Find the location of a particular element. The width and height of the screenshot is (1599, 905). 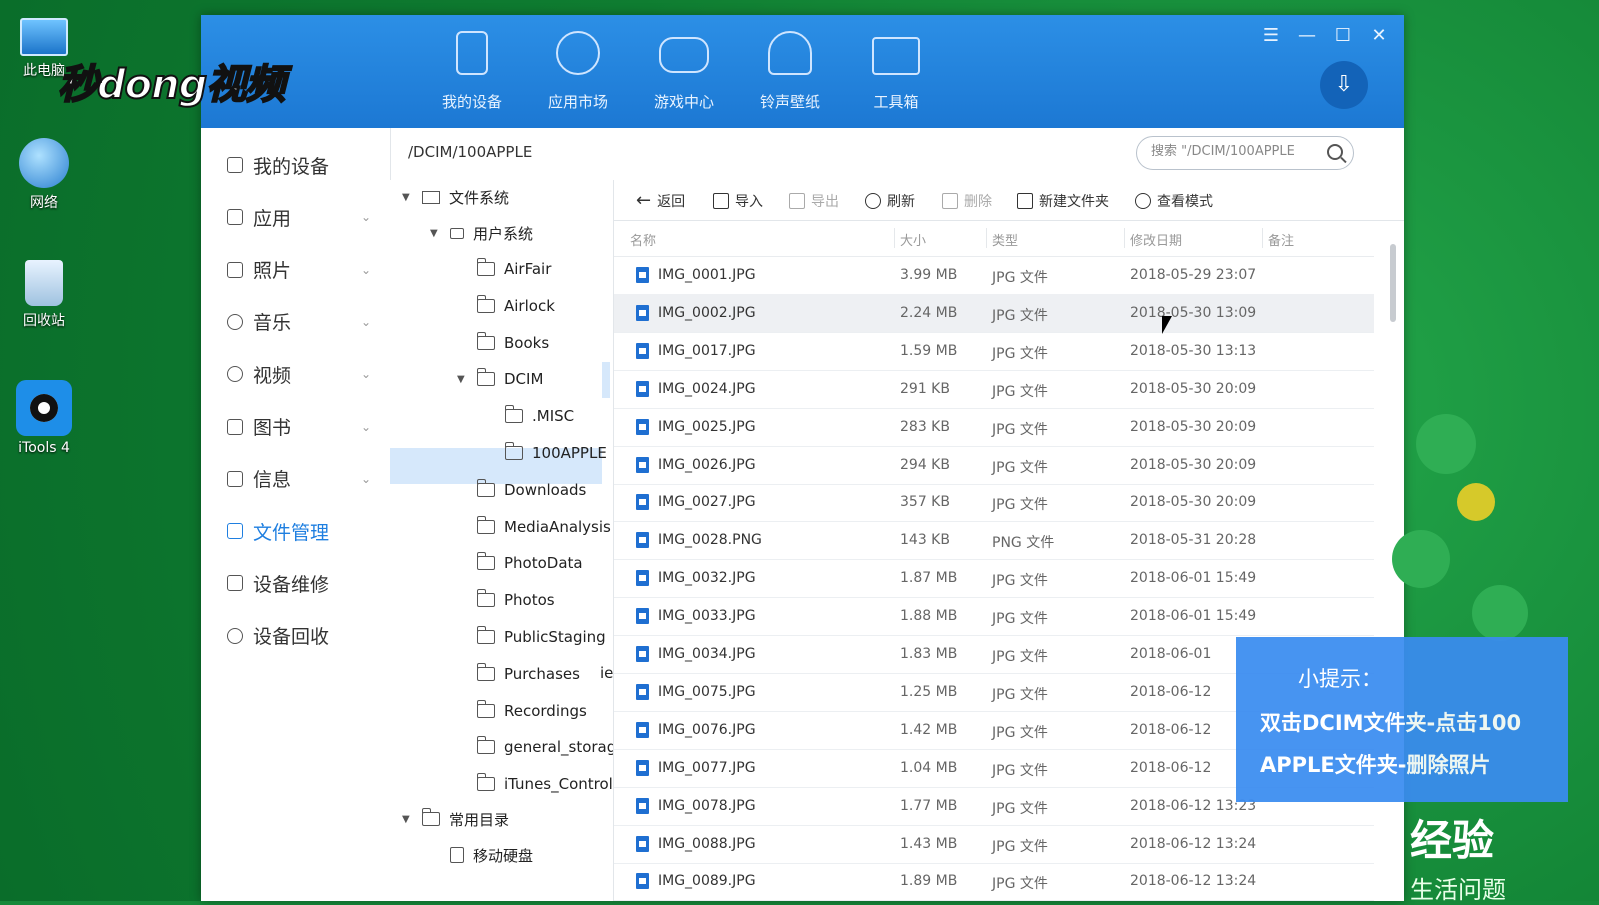

tree-node-folder: iTunes_Control is located at coordinates (535, 784).